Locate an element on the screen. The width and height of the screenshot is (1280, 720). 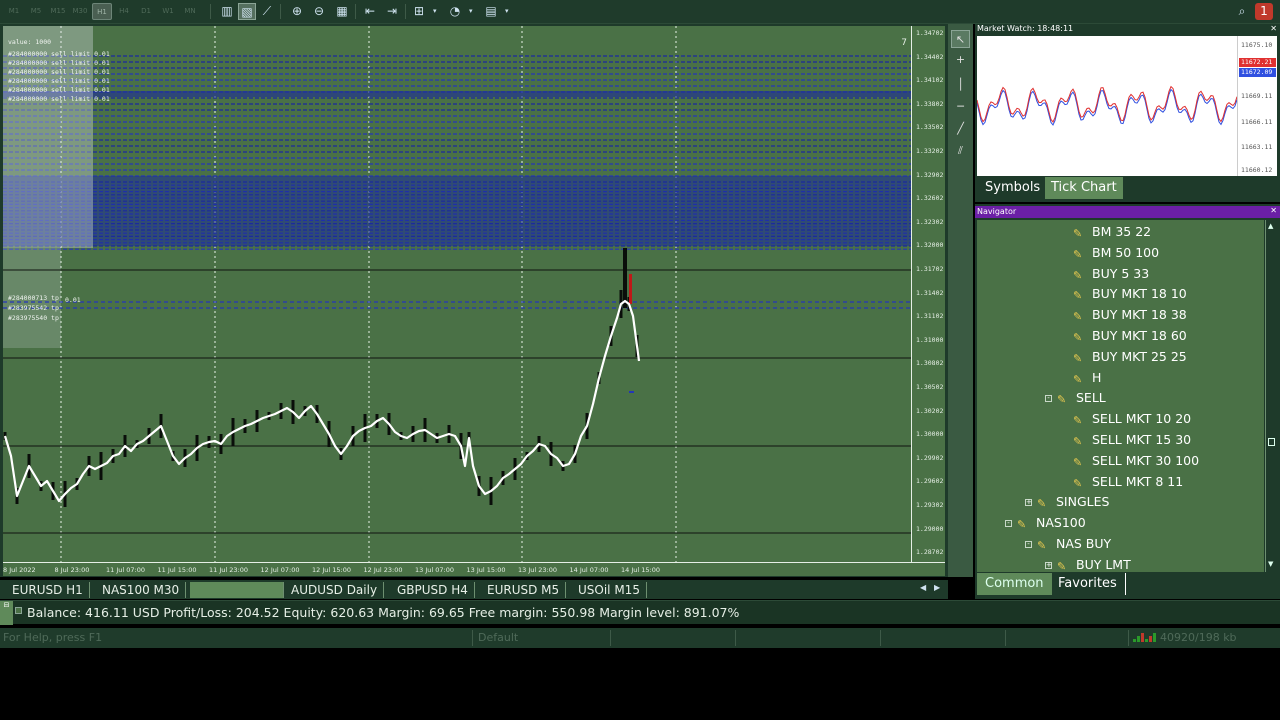
tab-tick-chart: Tick Chart is located at coordinates (1084, 188).